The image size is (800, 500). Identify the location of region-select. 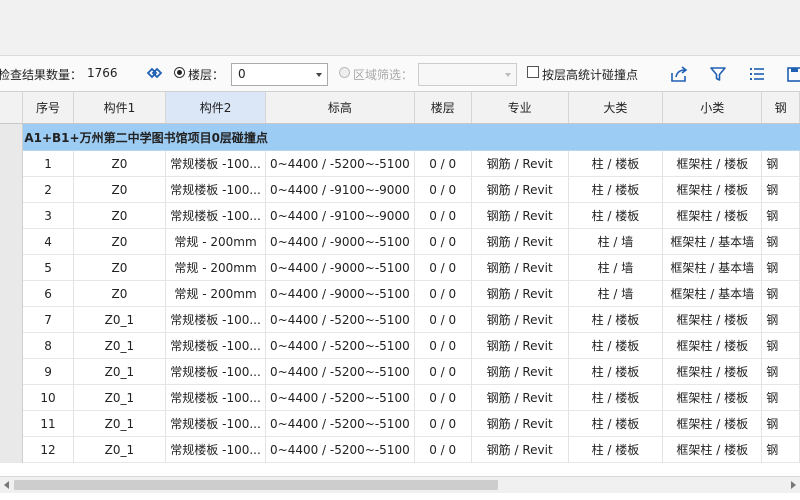
(467, 74).